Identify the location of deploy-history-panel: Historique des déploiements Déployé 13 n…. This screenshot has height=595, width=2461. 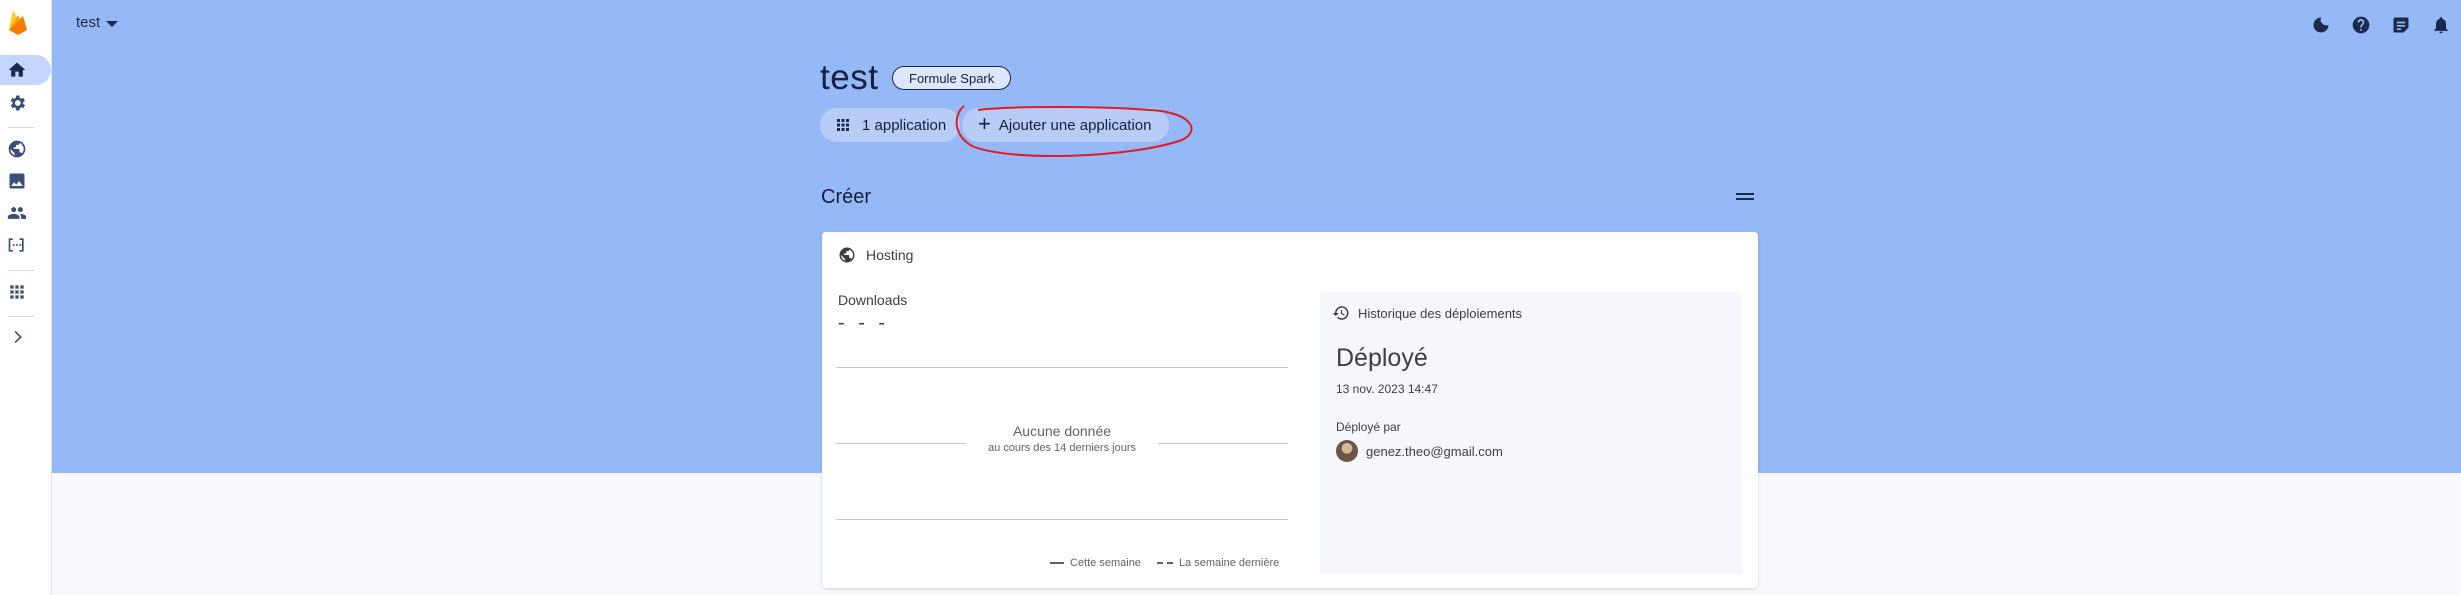
(1531, 433).